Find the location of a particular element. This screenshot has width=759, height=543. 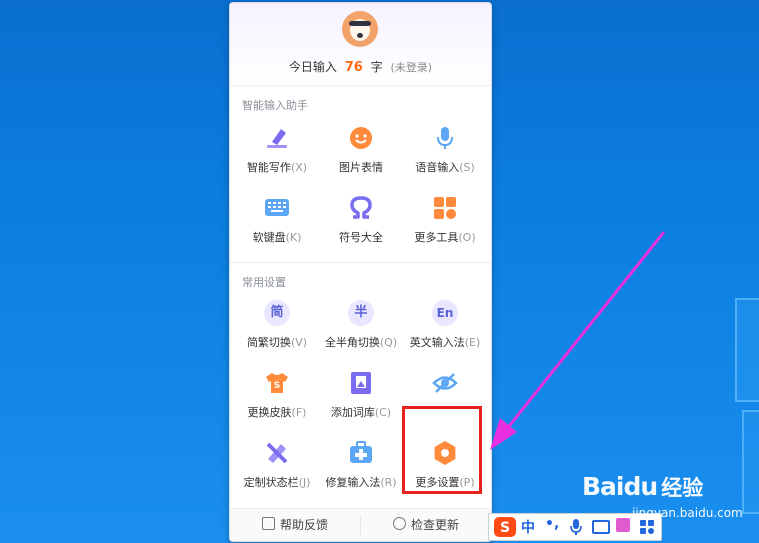

sogou-s-icon: S is located at coordinates (505, 527).